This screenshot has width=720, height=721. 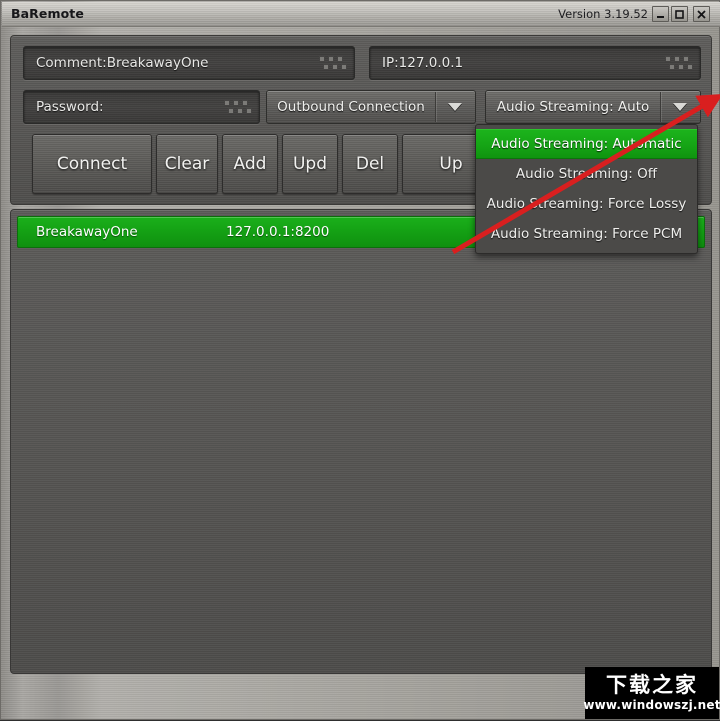 I want to click on dropdown-item-off: Audio Streaming: Off, so click(x=586, y=174).